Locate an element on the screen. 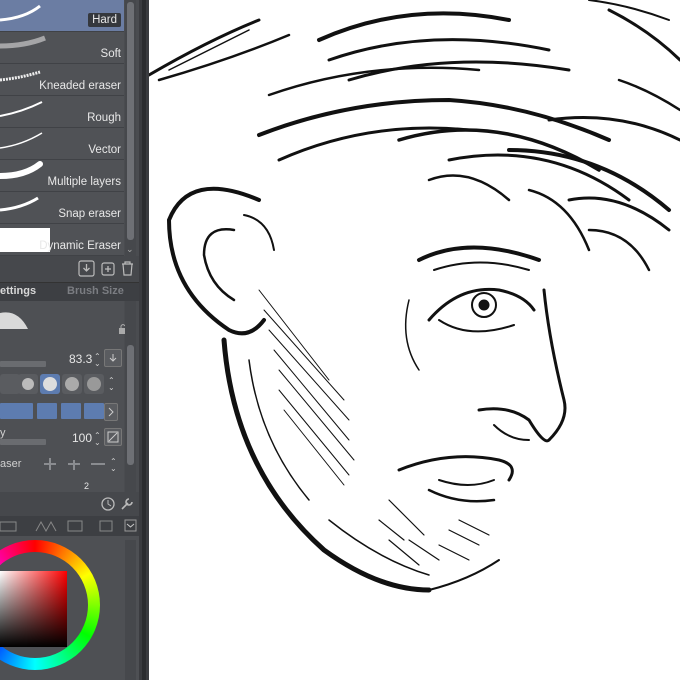 The image size is (680, 680). eraser-label: aser is located at coordinates (11, 464).